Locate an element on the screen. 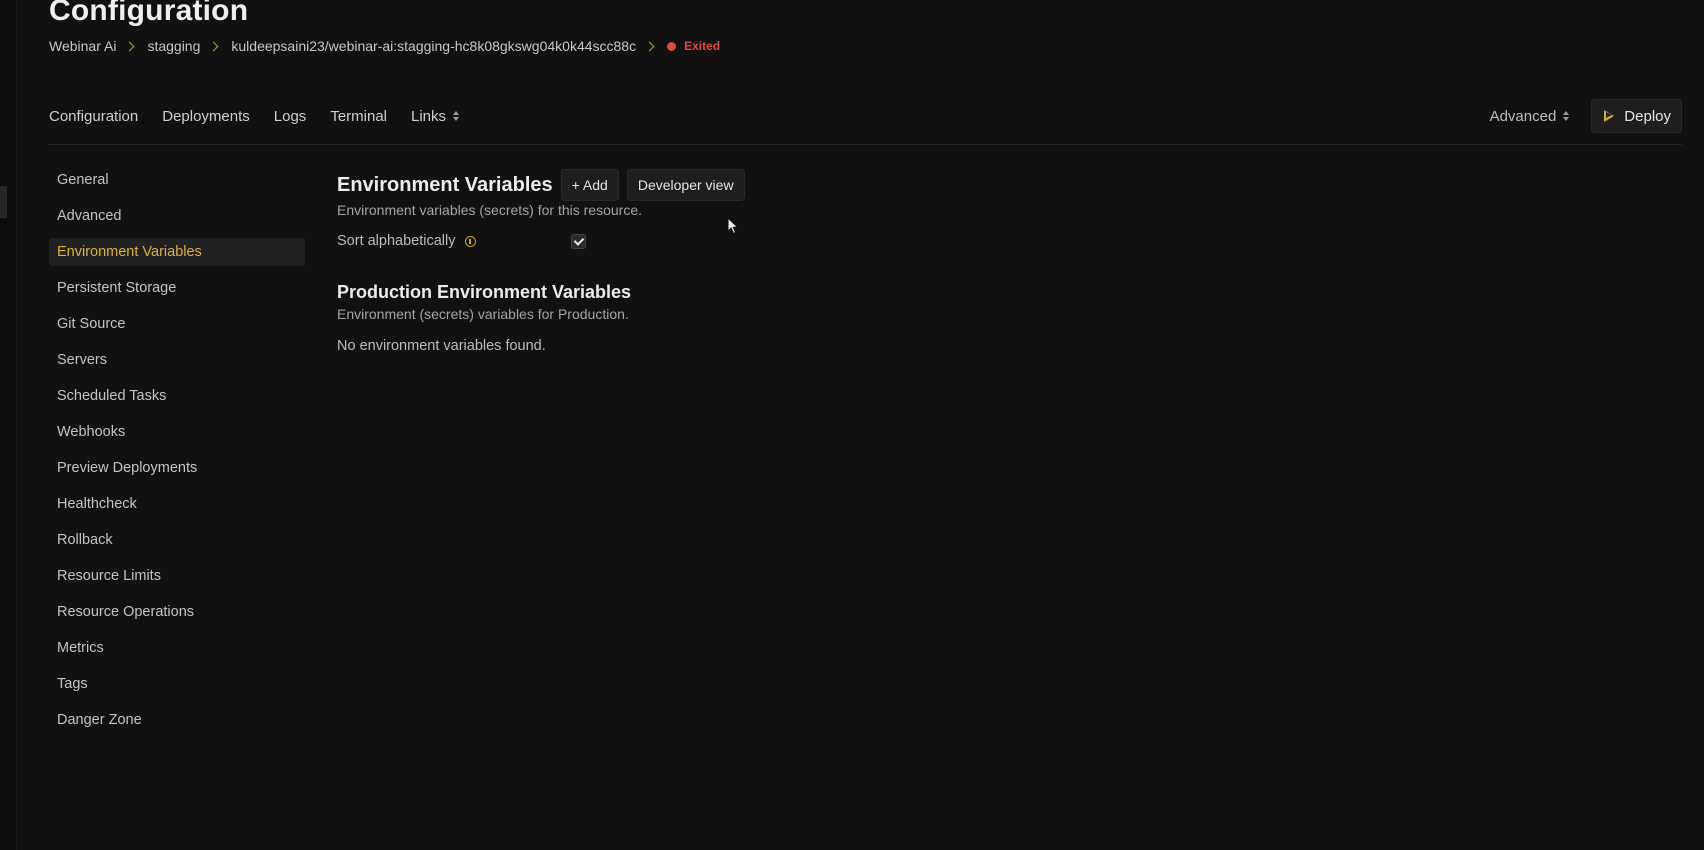  deploy-button: Deploy is located at coordinates (1636, 116).